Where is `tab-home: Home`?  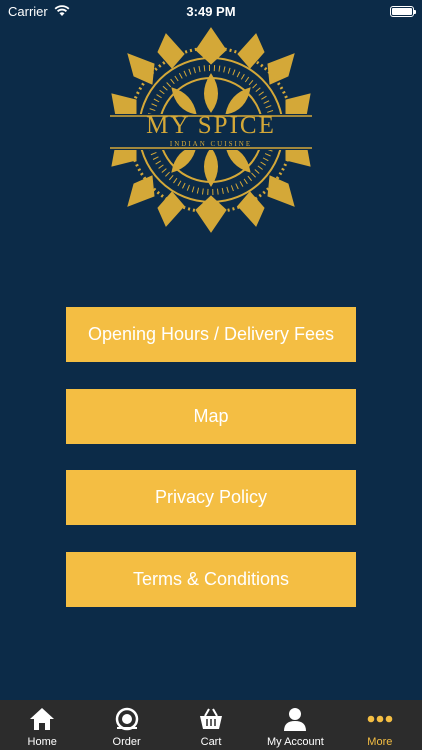
tab-home: Home is located at coordinates (42, 725).